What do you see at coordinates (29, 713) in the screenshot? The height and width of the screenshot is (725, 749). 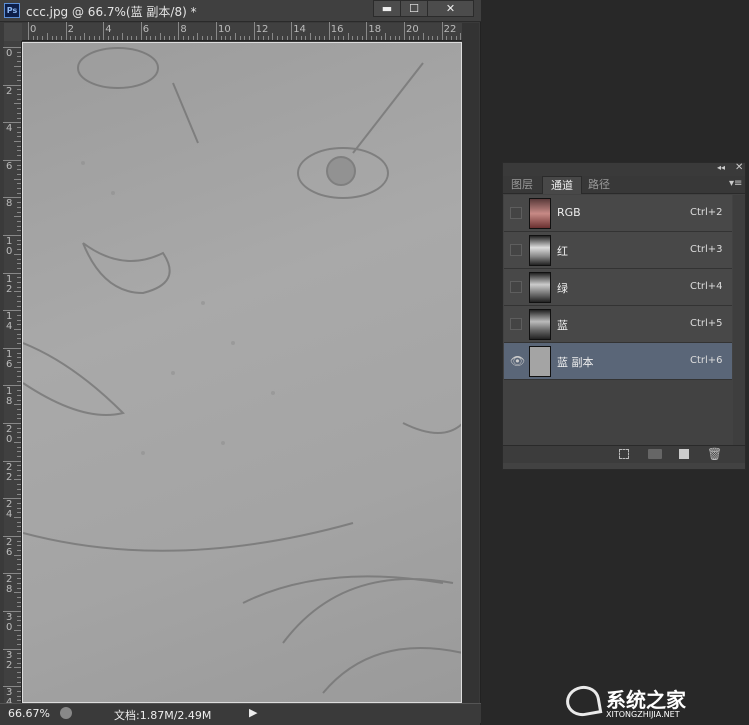 I see `zoom-level: 66.67%` at bounding box center [29, 713].